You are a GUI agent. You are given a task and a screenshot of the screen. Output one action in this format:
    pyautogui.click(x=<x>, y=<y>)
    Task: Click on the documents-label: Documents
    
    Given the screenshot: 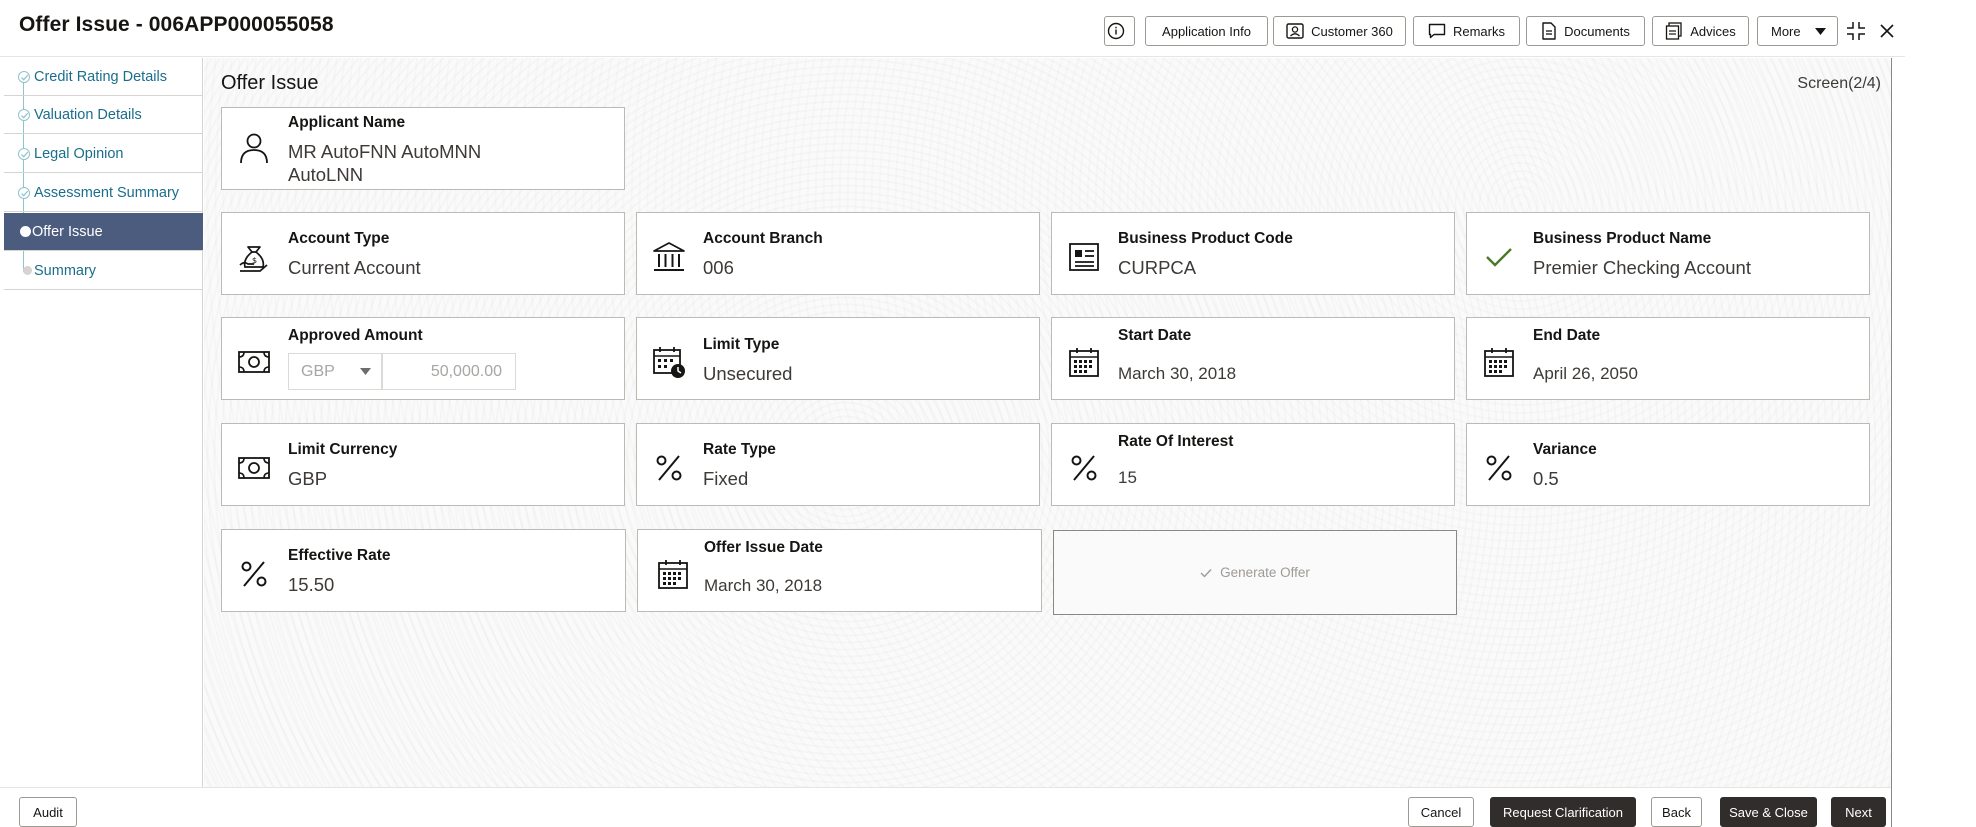 What is the action you would take?
    pyautogui.click(x=1597, y=31)
    